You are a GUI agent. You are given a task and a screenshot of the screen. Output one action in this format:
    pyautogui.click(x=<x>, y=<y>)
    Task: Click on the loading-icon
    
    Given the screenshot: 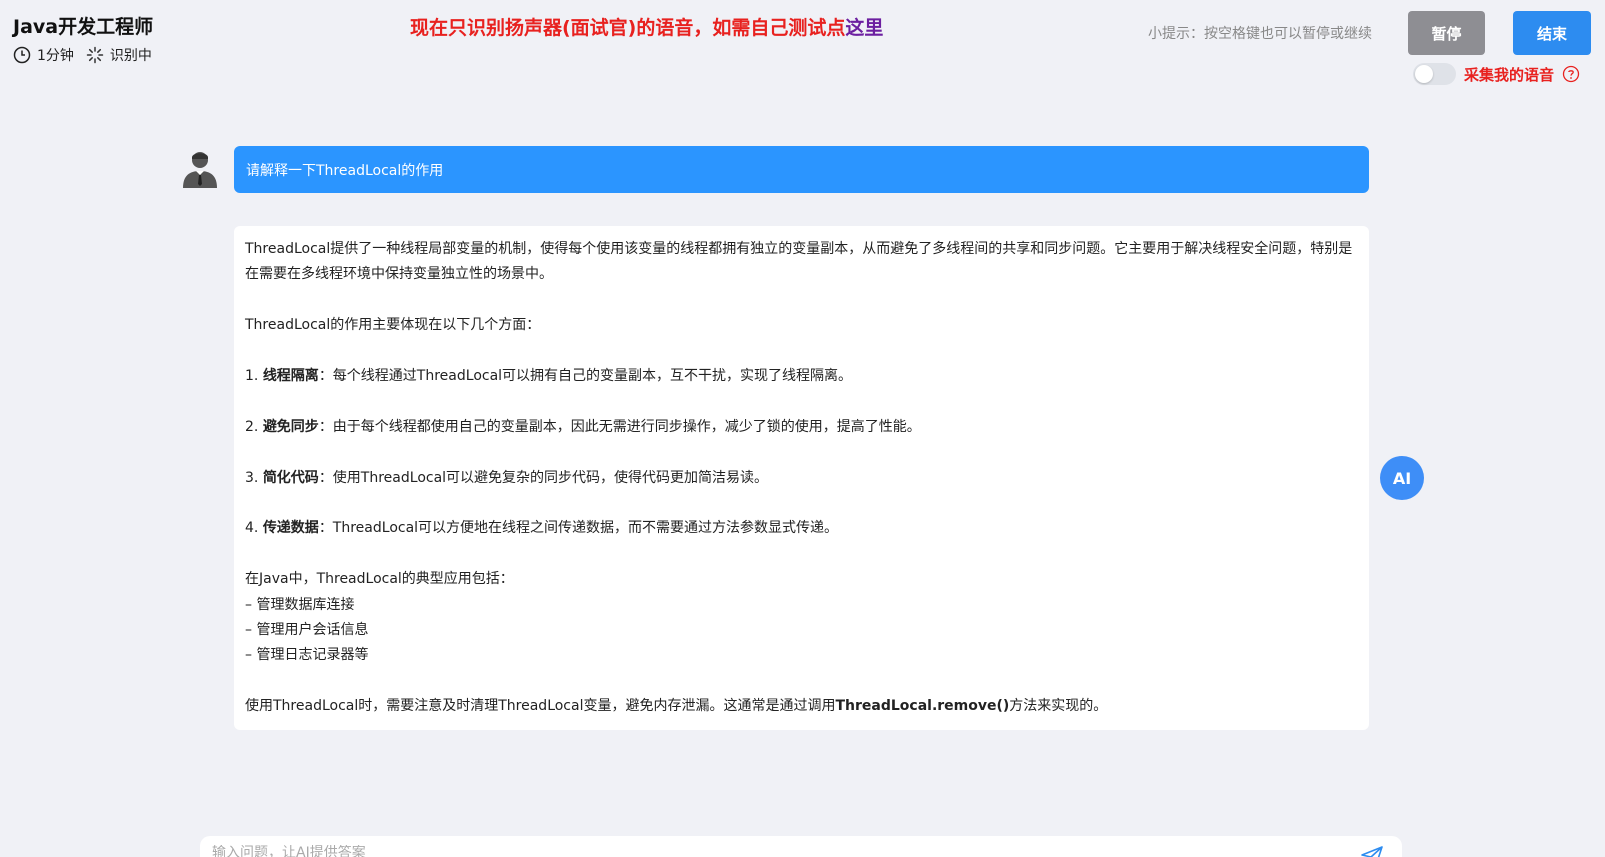 What is the action you would take?
    pyautogui.click(x=95, y=55)
    